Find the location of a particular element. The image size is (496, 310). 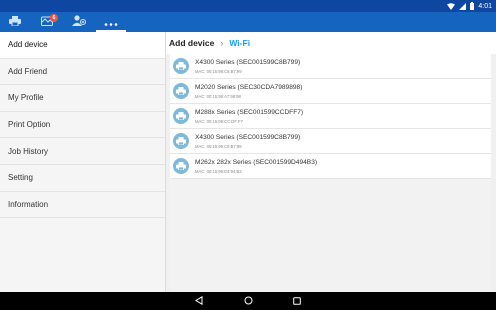

tab-add-friend is located at coordinates (79, 22).